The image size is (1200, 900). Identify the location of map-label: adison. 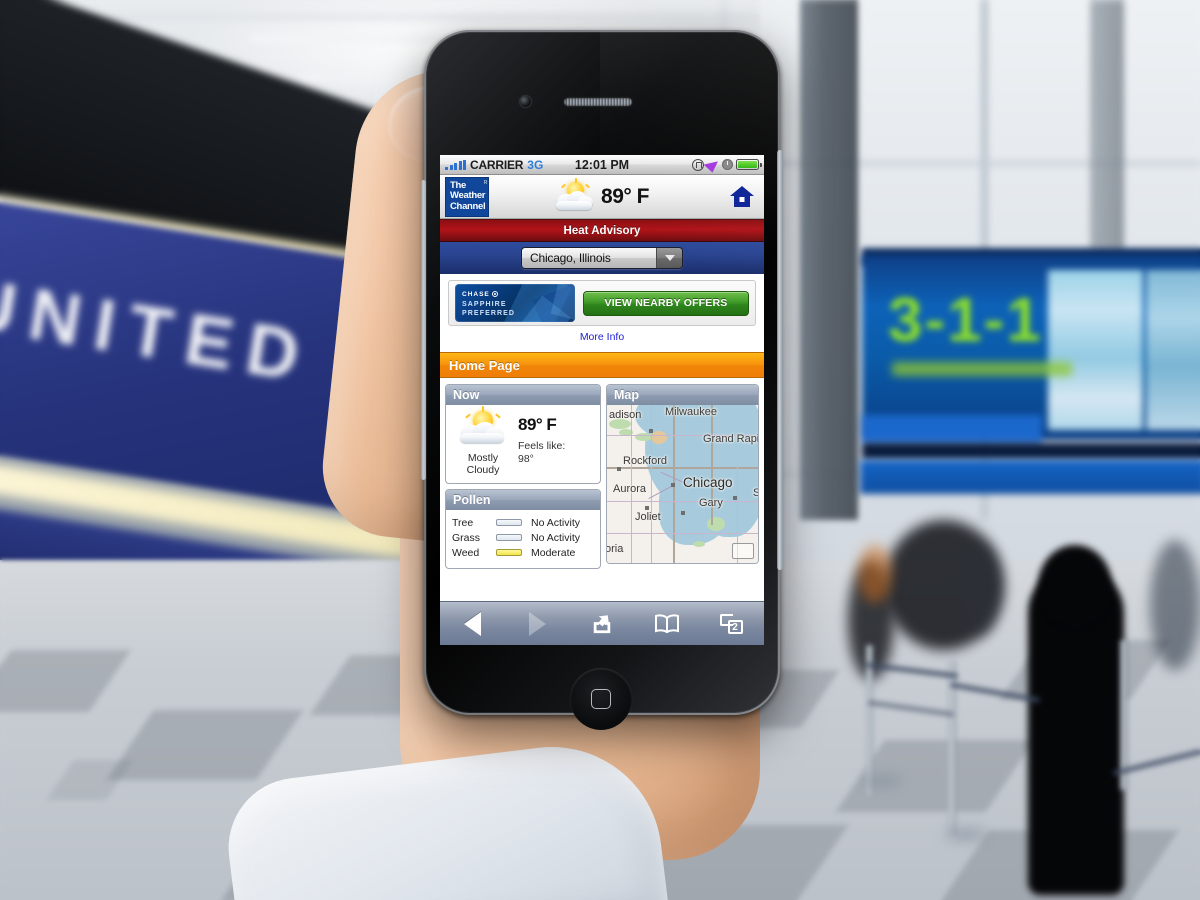
(625, 415).